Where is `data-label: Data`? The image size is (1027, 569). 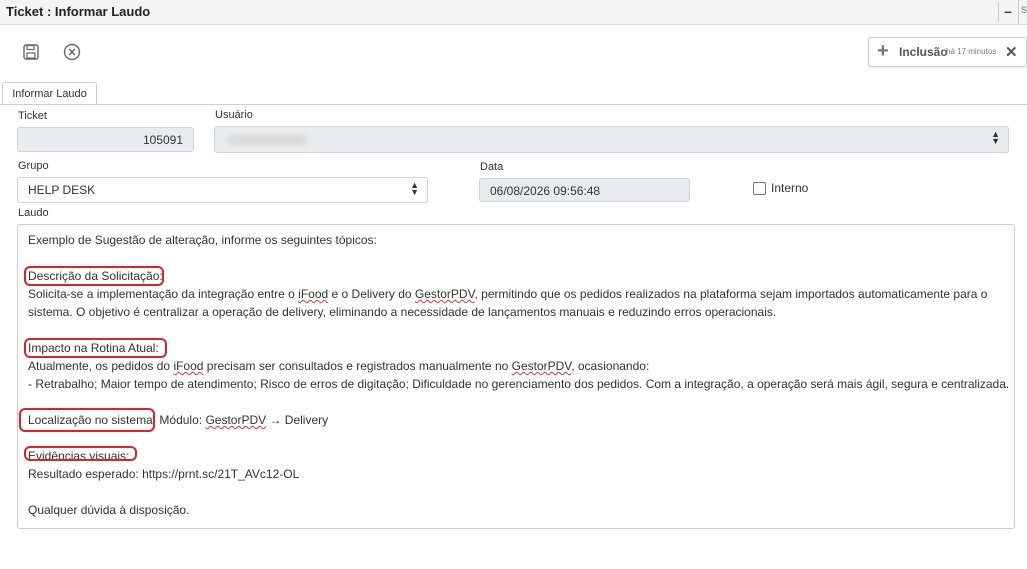 data-label: Data is located at coordinates (492, 167).